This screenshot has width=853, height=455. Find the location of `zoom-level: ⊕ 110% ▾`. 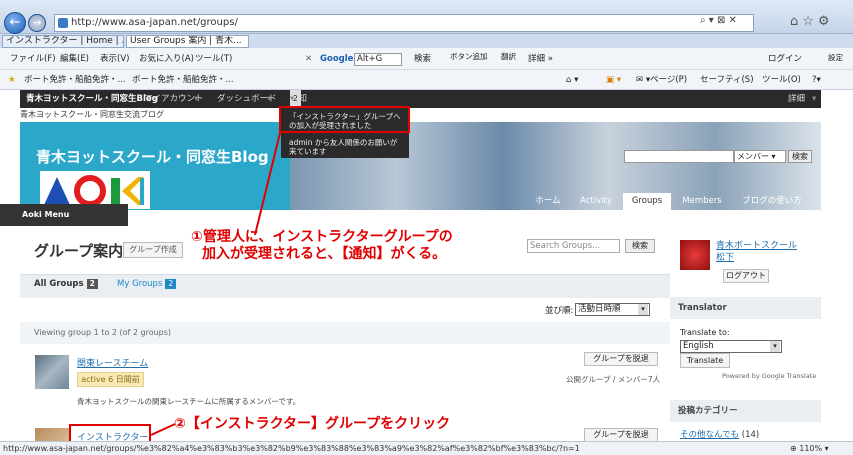

zoom-level: ⊕ 110% ▾ is located at coordinates (809, 448).